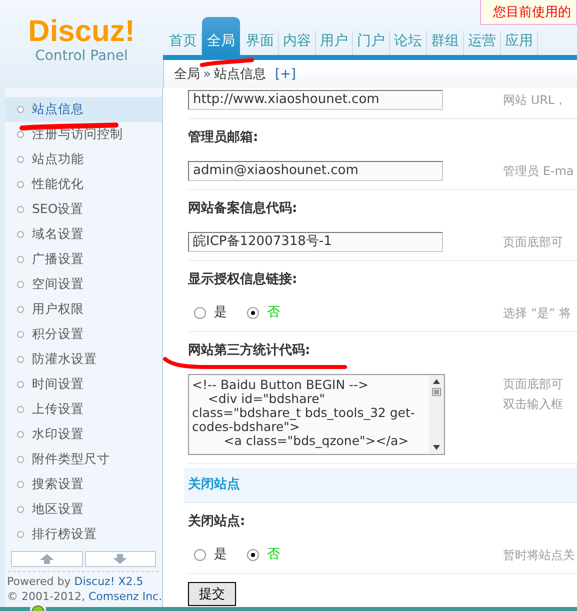 The height and width of the screenshot is (611, 577). Describe the element at coordinates (120, 559) in the screenshot. I see `arrow-down-icon` at that location.